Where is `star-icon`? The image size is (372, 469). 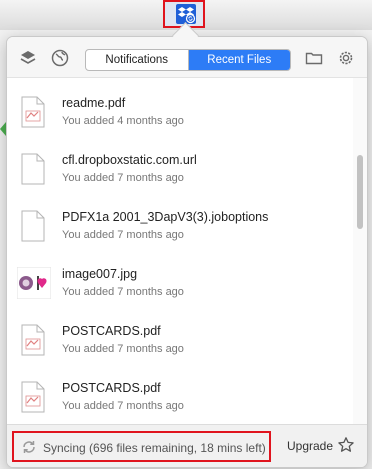
star-icon is located at coordinates (346, 445).